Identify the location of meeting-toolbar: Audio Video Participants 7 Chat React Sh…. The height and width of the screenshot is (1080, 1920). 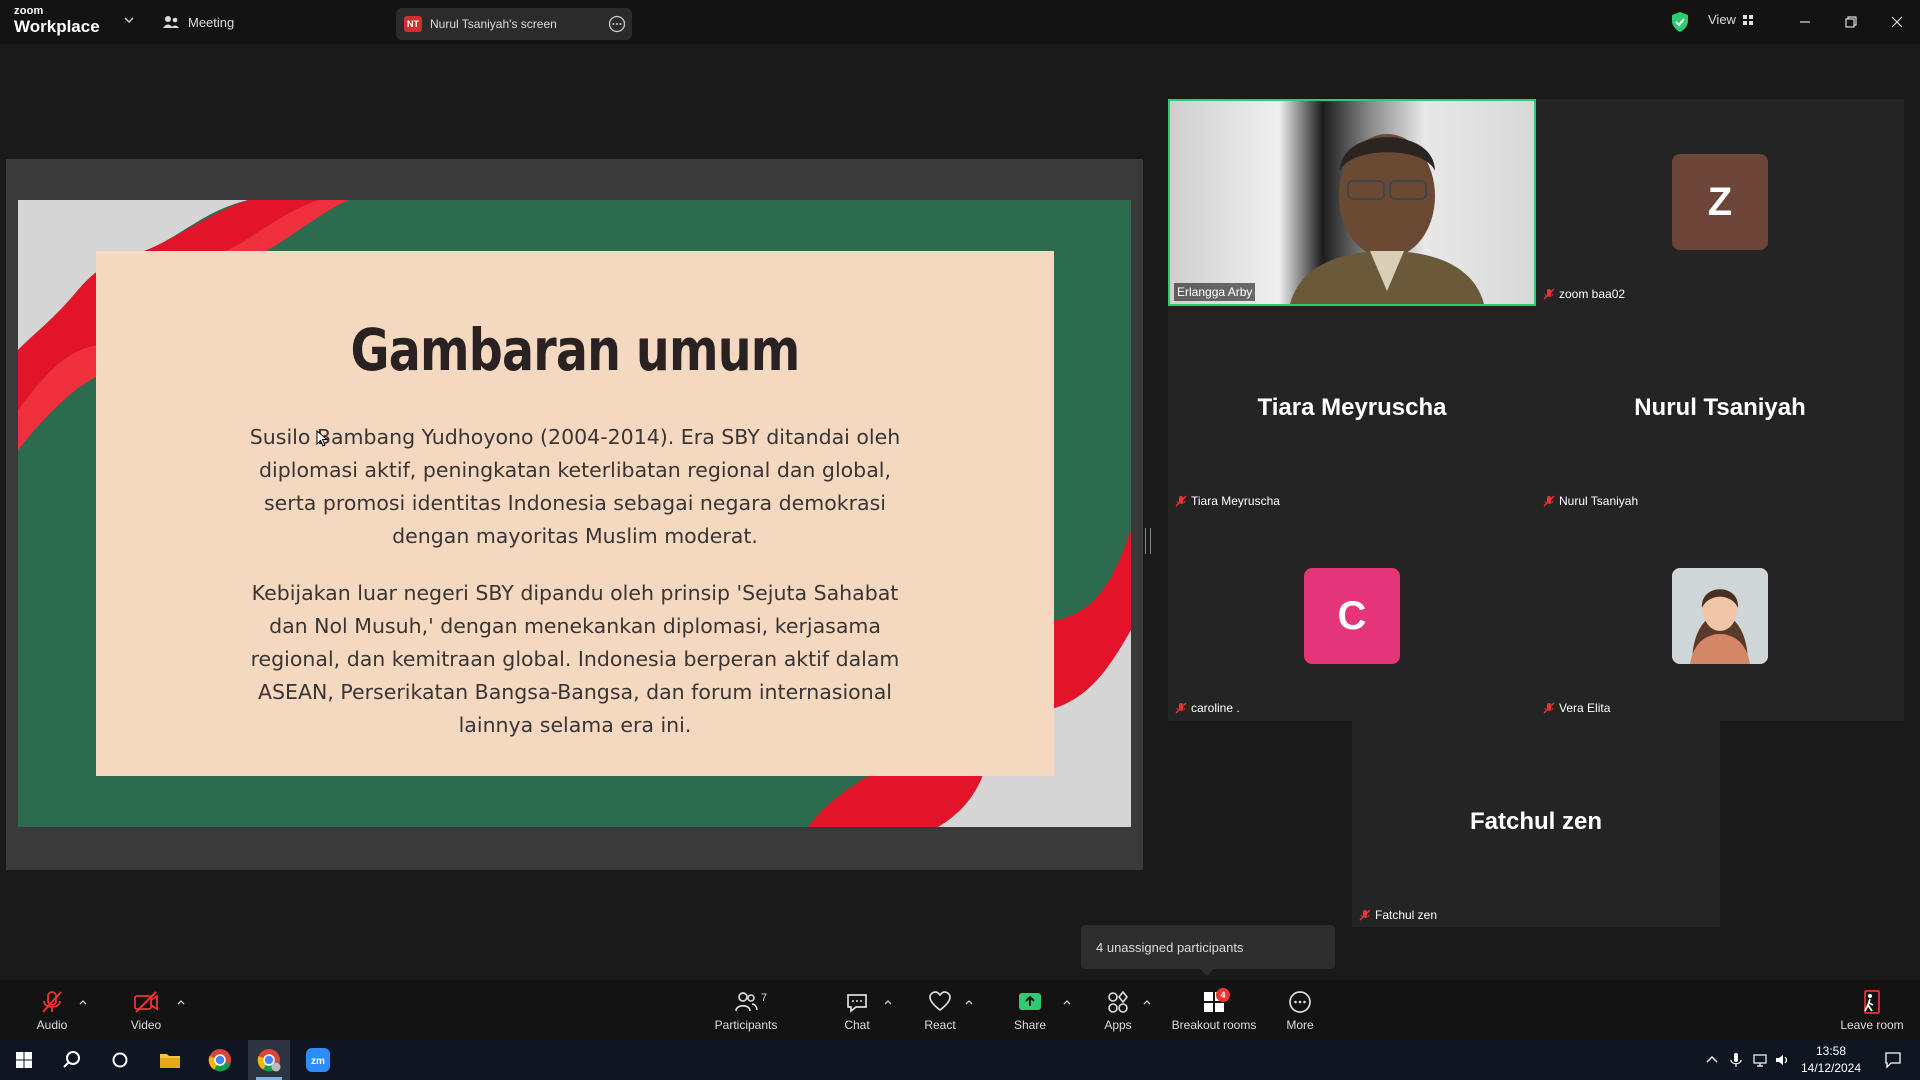
(960, 1010).